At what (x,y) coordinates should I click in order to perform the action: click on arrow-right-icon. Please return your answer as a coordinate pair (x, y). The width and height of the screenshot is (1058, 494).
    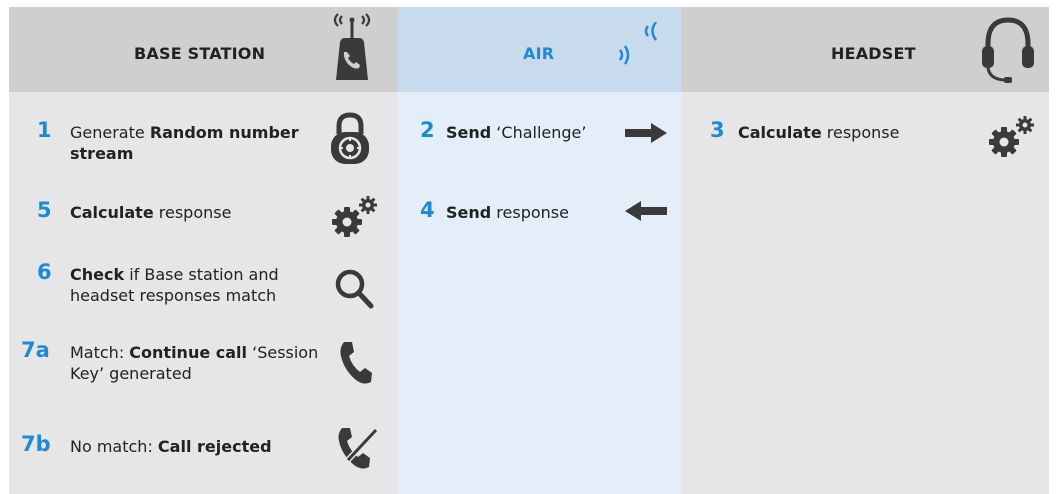
    Looking at the image, I should click on (646, 133).